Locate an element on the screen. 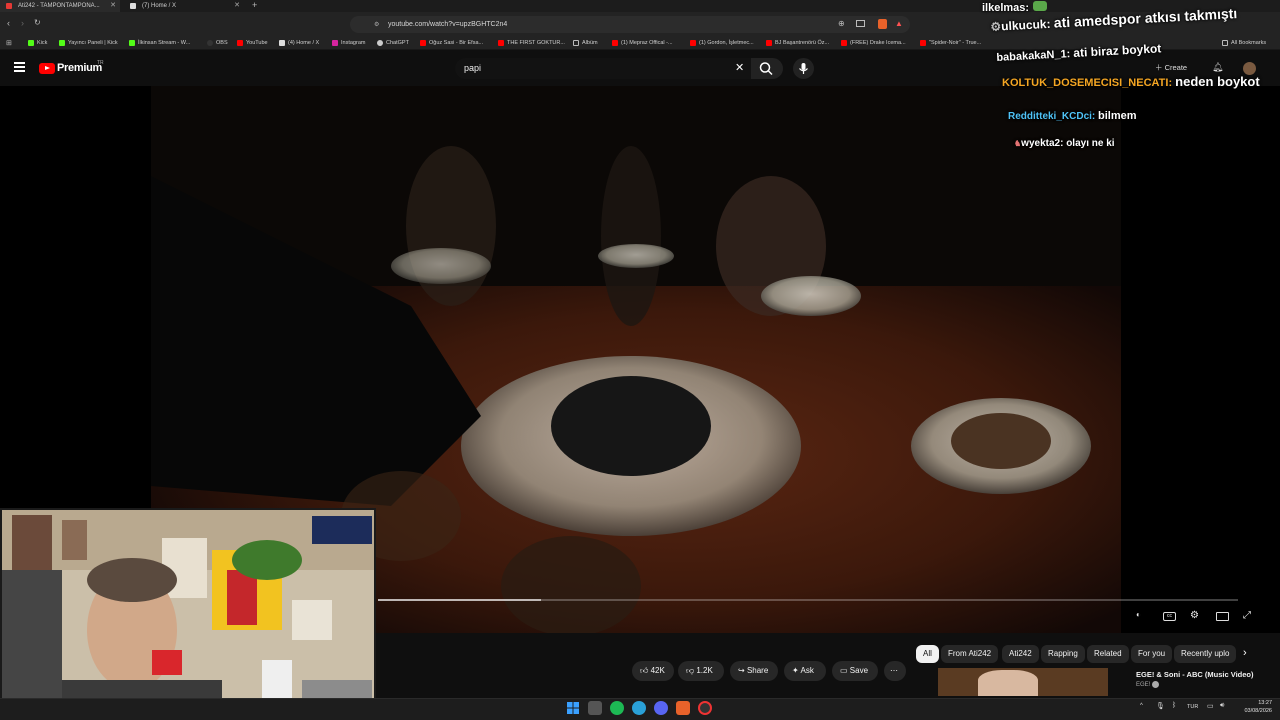 The image size is (1280, 720). fullscreen-icon: ⤢ is located at coordinates (1247, 615).